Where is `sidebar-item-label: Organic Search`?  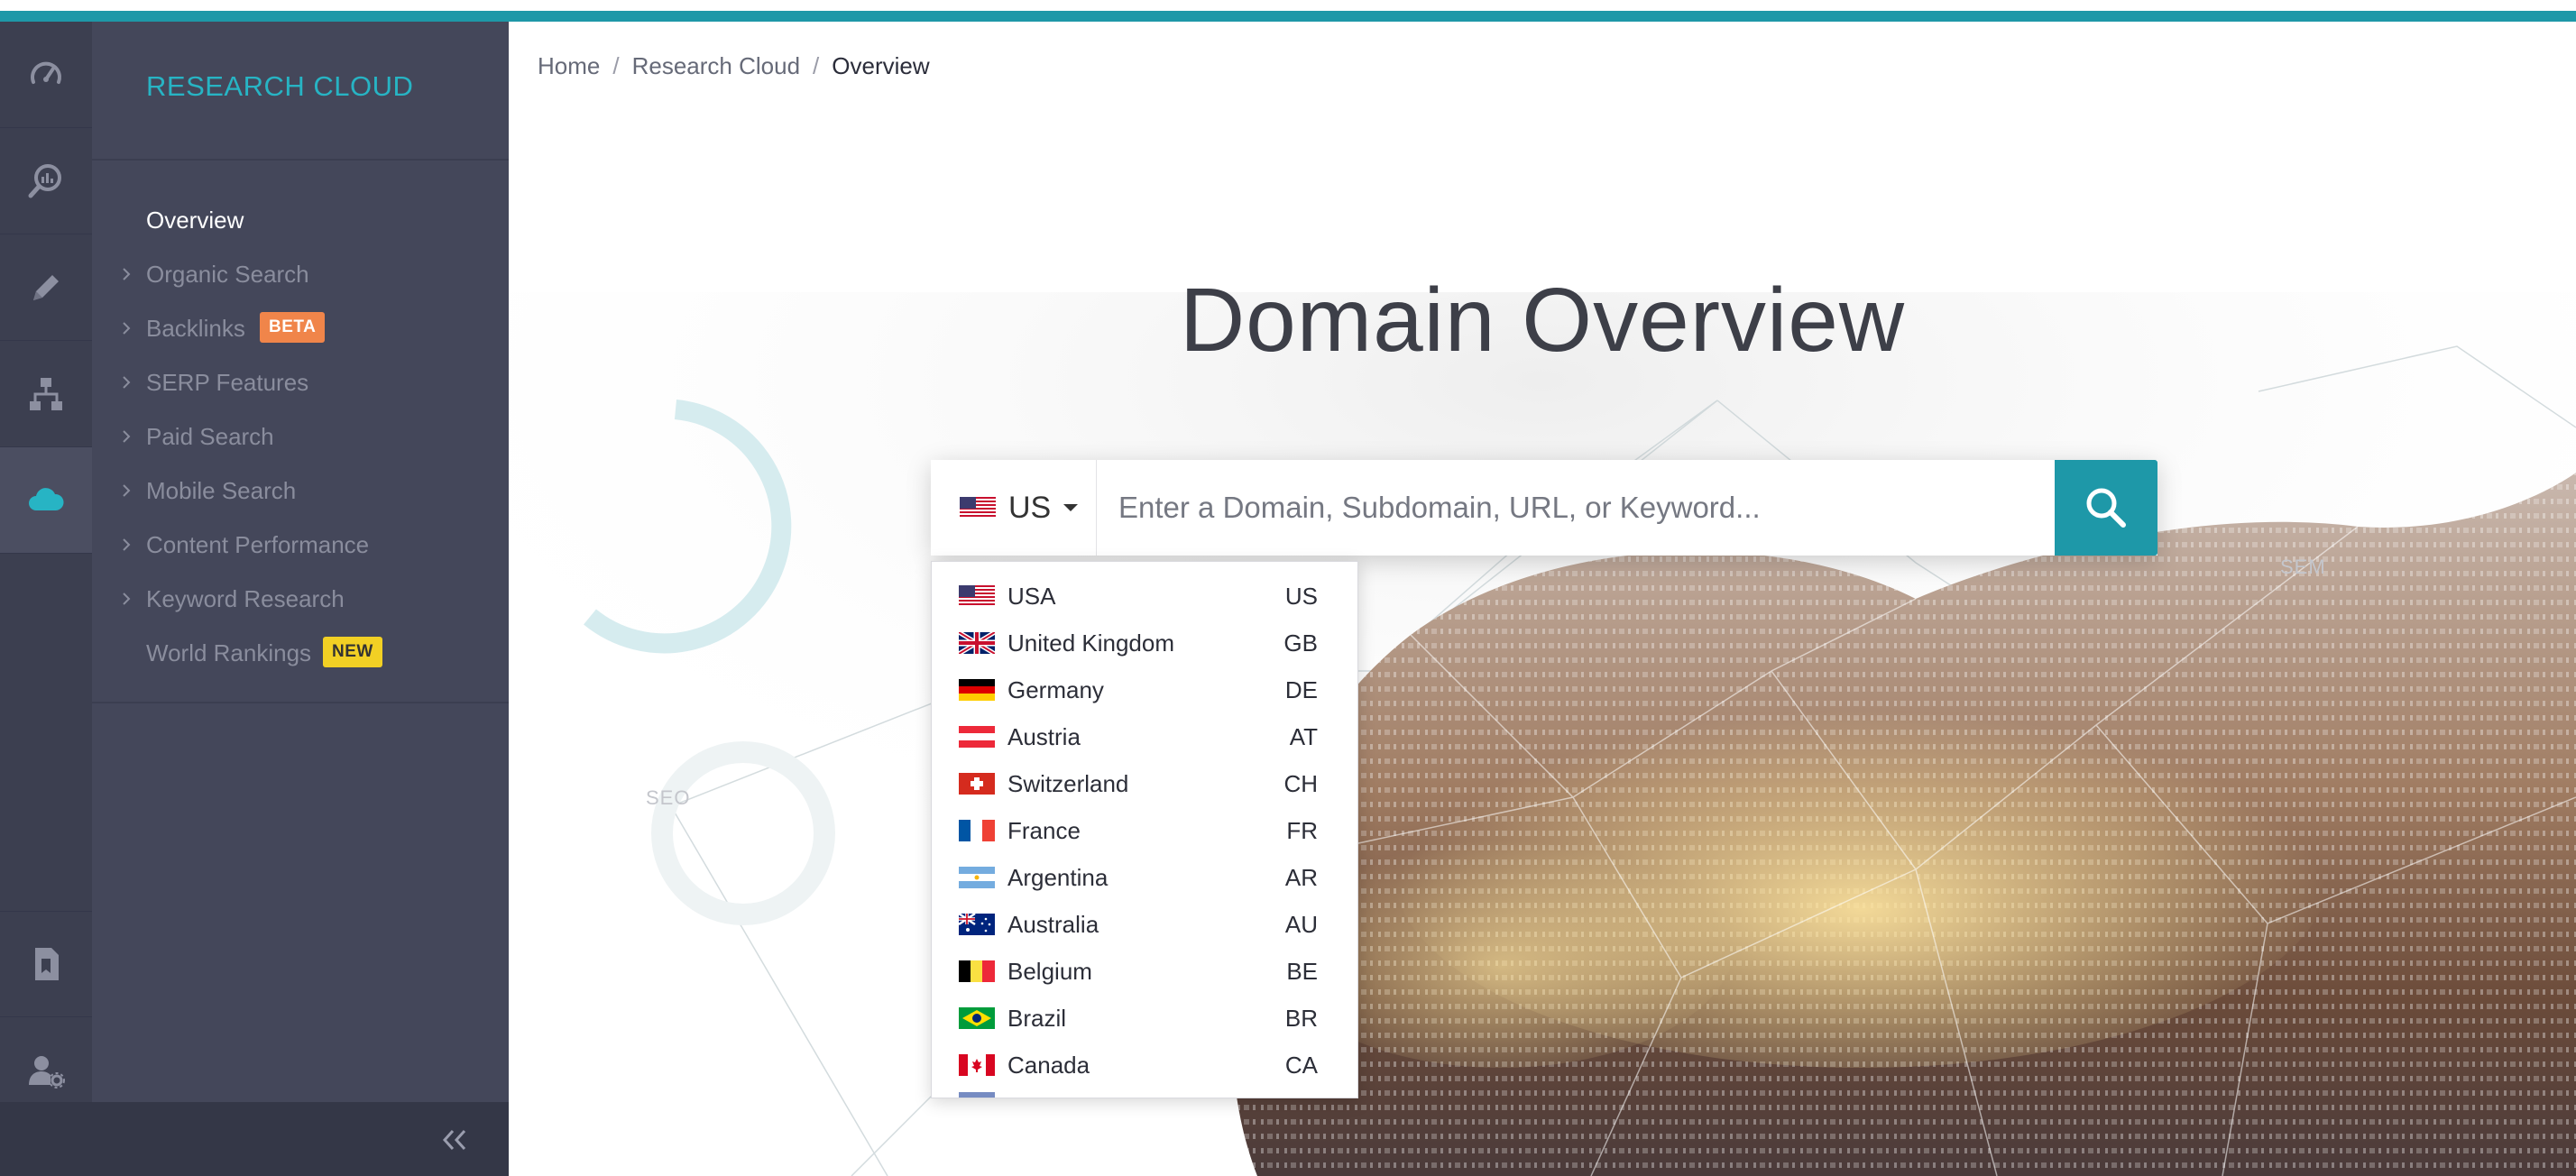
sidebar-item-label: Organic Search is located at coordinates (227, 274).